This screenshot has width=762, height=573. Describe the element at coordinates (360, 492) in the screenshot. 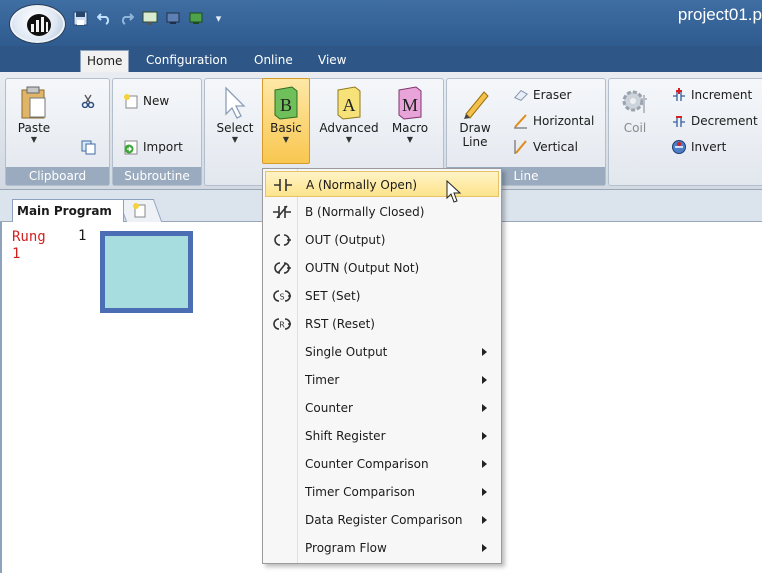

I see `menu-item-label: Timer Comparison` at that location.